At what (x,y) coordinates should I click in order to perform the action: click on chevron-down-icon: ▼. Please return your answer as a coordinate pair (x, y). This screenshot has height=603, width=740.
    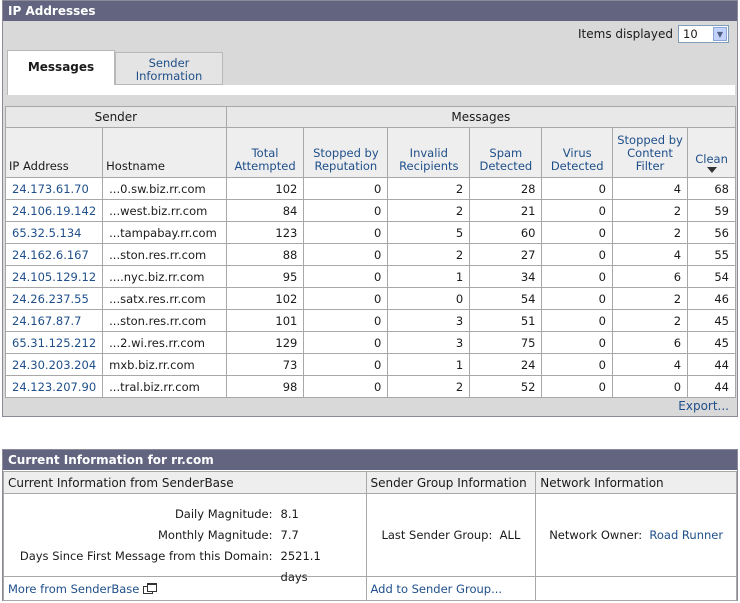
    Looking at the image, I should click on (720, 34).